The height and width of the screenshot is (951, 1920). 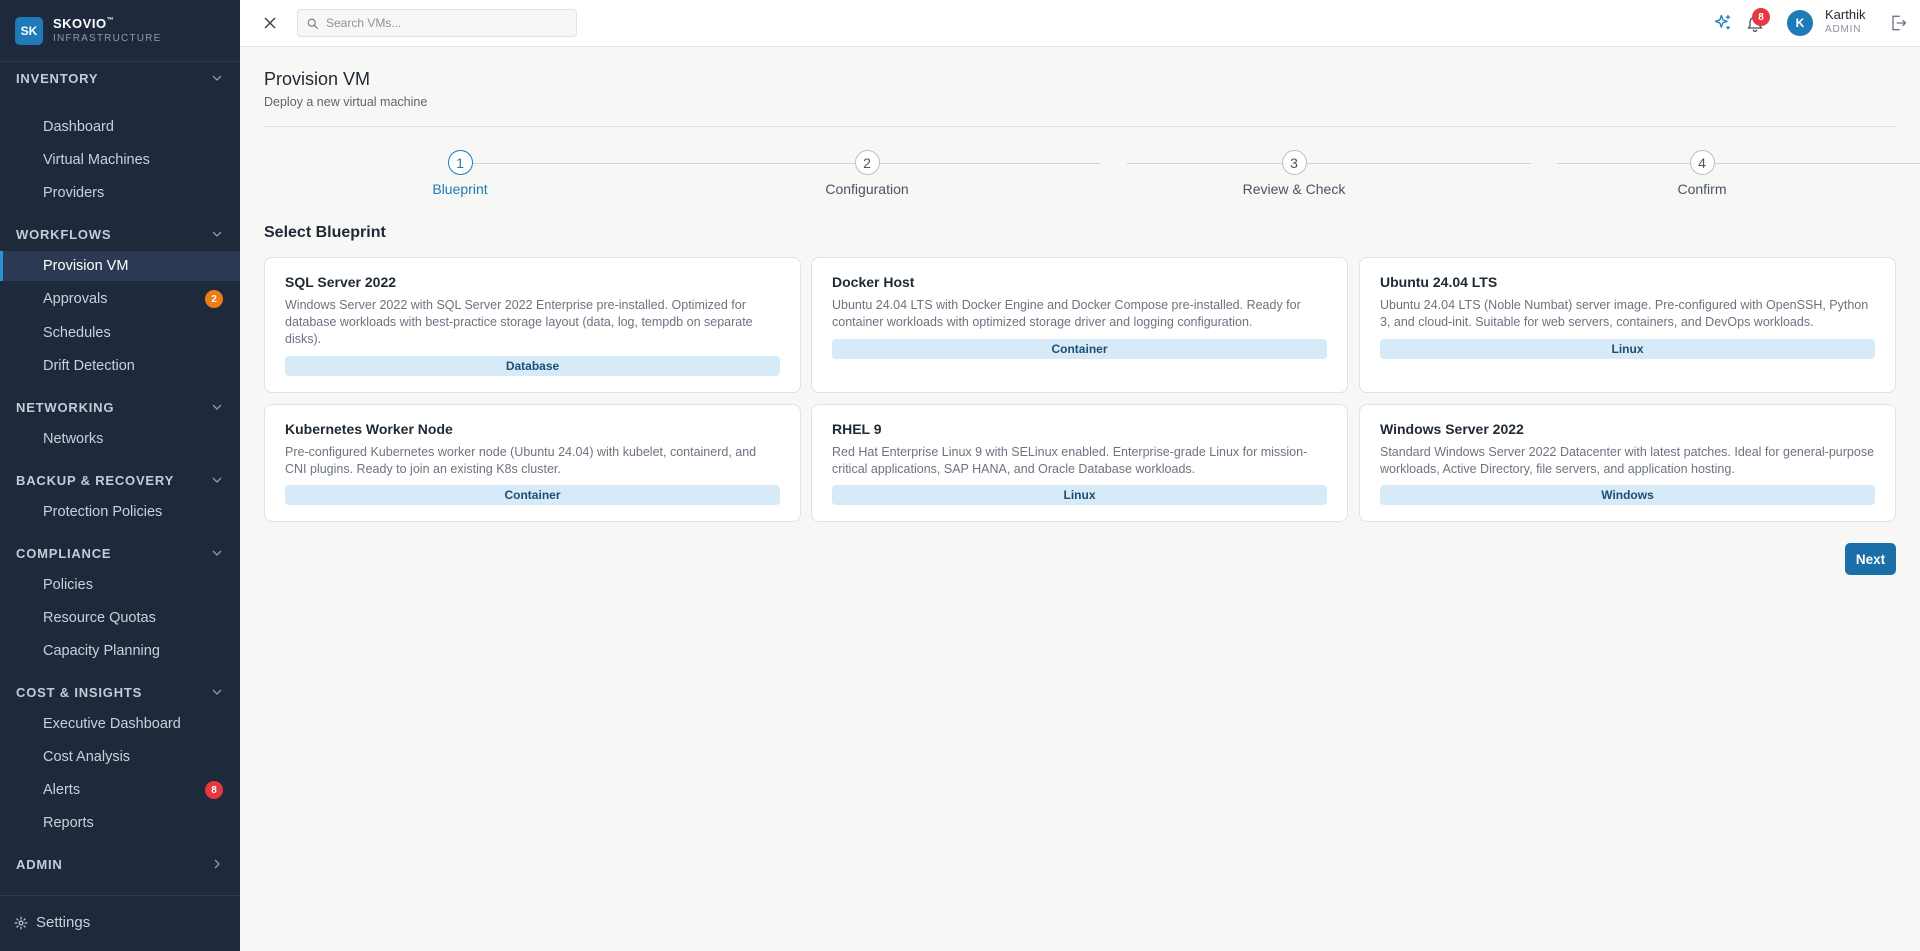 I want to click on step-number: 1, so click(x=460, y=162).